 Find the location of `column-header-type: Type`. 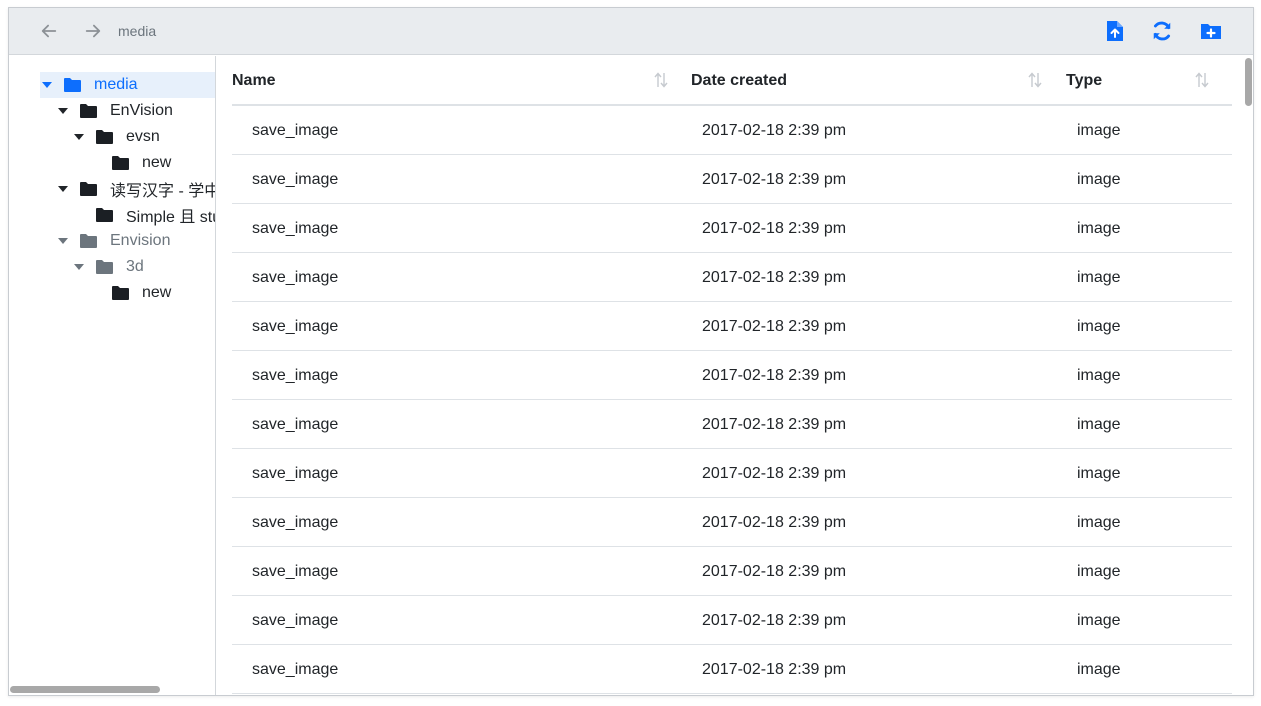

column-header-type: Type is located at coordinates (1084, 81).